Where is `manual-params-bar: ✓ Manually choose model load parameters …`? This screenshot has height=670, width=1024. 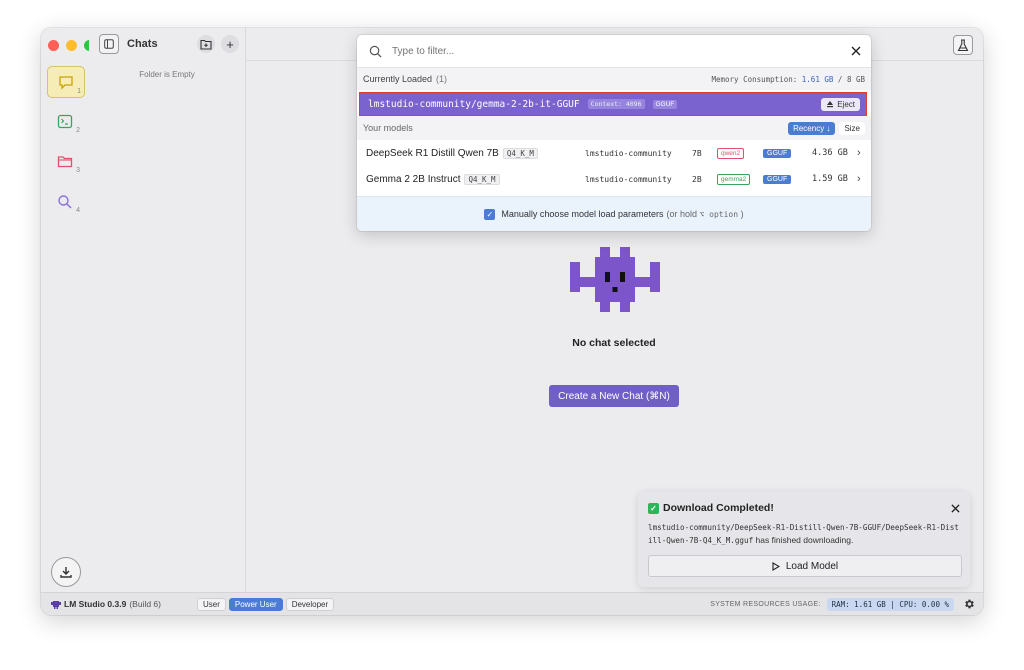
manual-params-bar: ✓ Manually choose model load parameters … is located at coordinates (614, 213).